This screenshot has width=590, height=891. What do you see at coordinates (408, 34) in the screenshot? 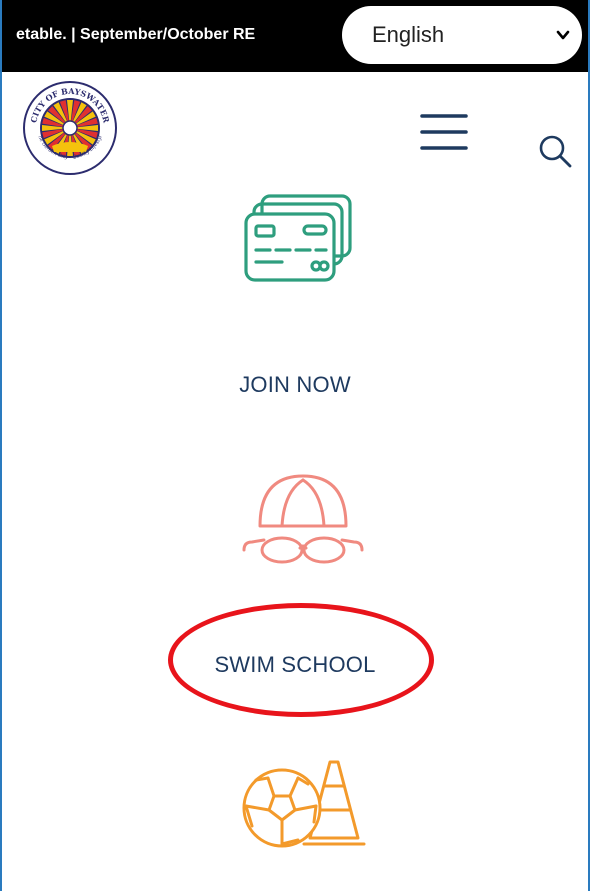
I see `language-selected-value: English` at bounding box center [408, 34].